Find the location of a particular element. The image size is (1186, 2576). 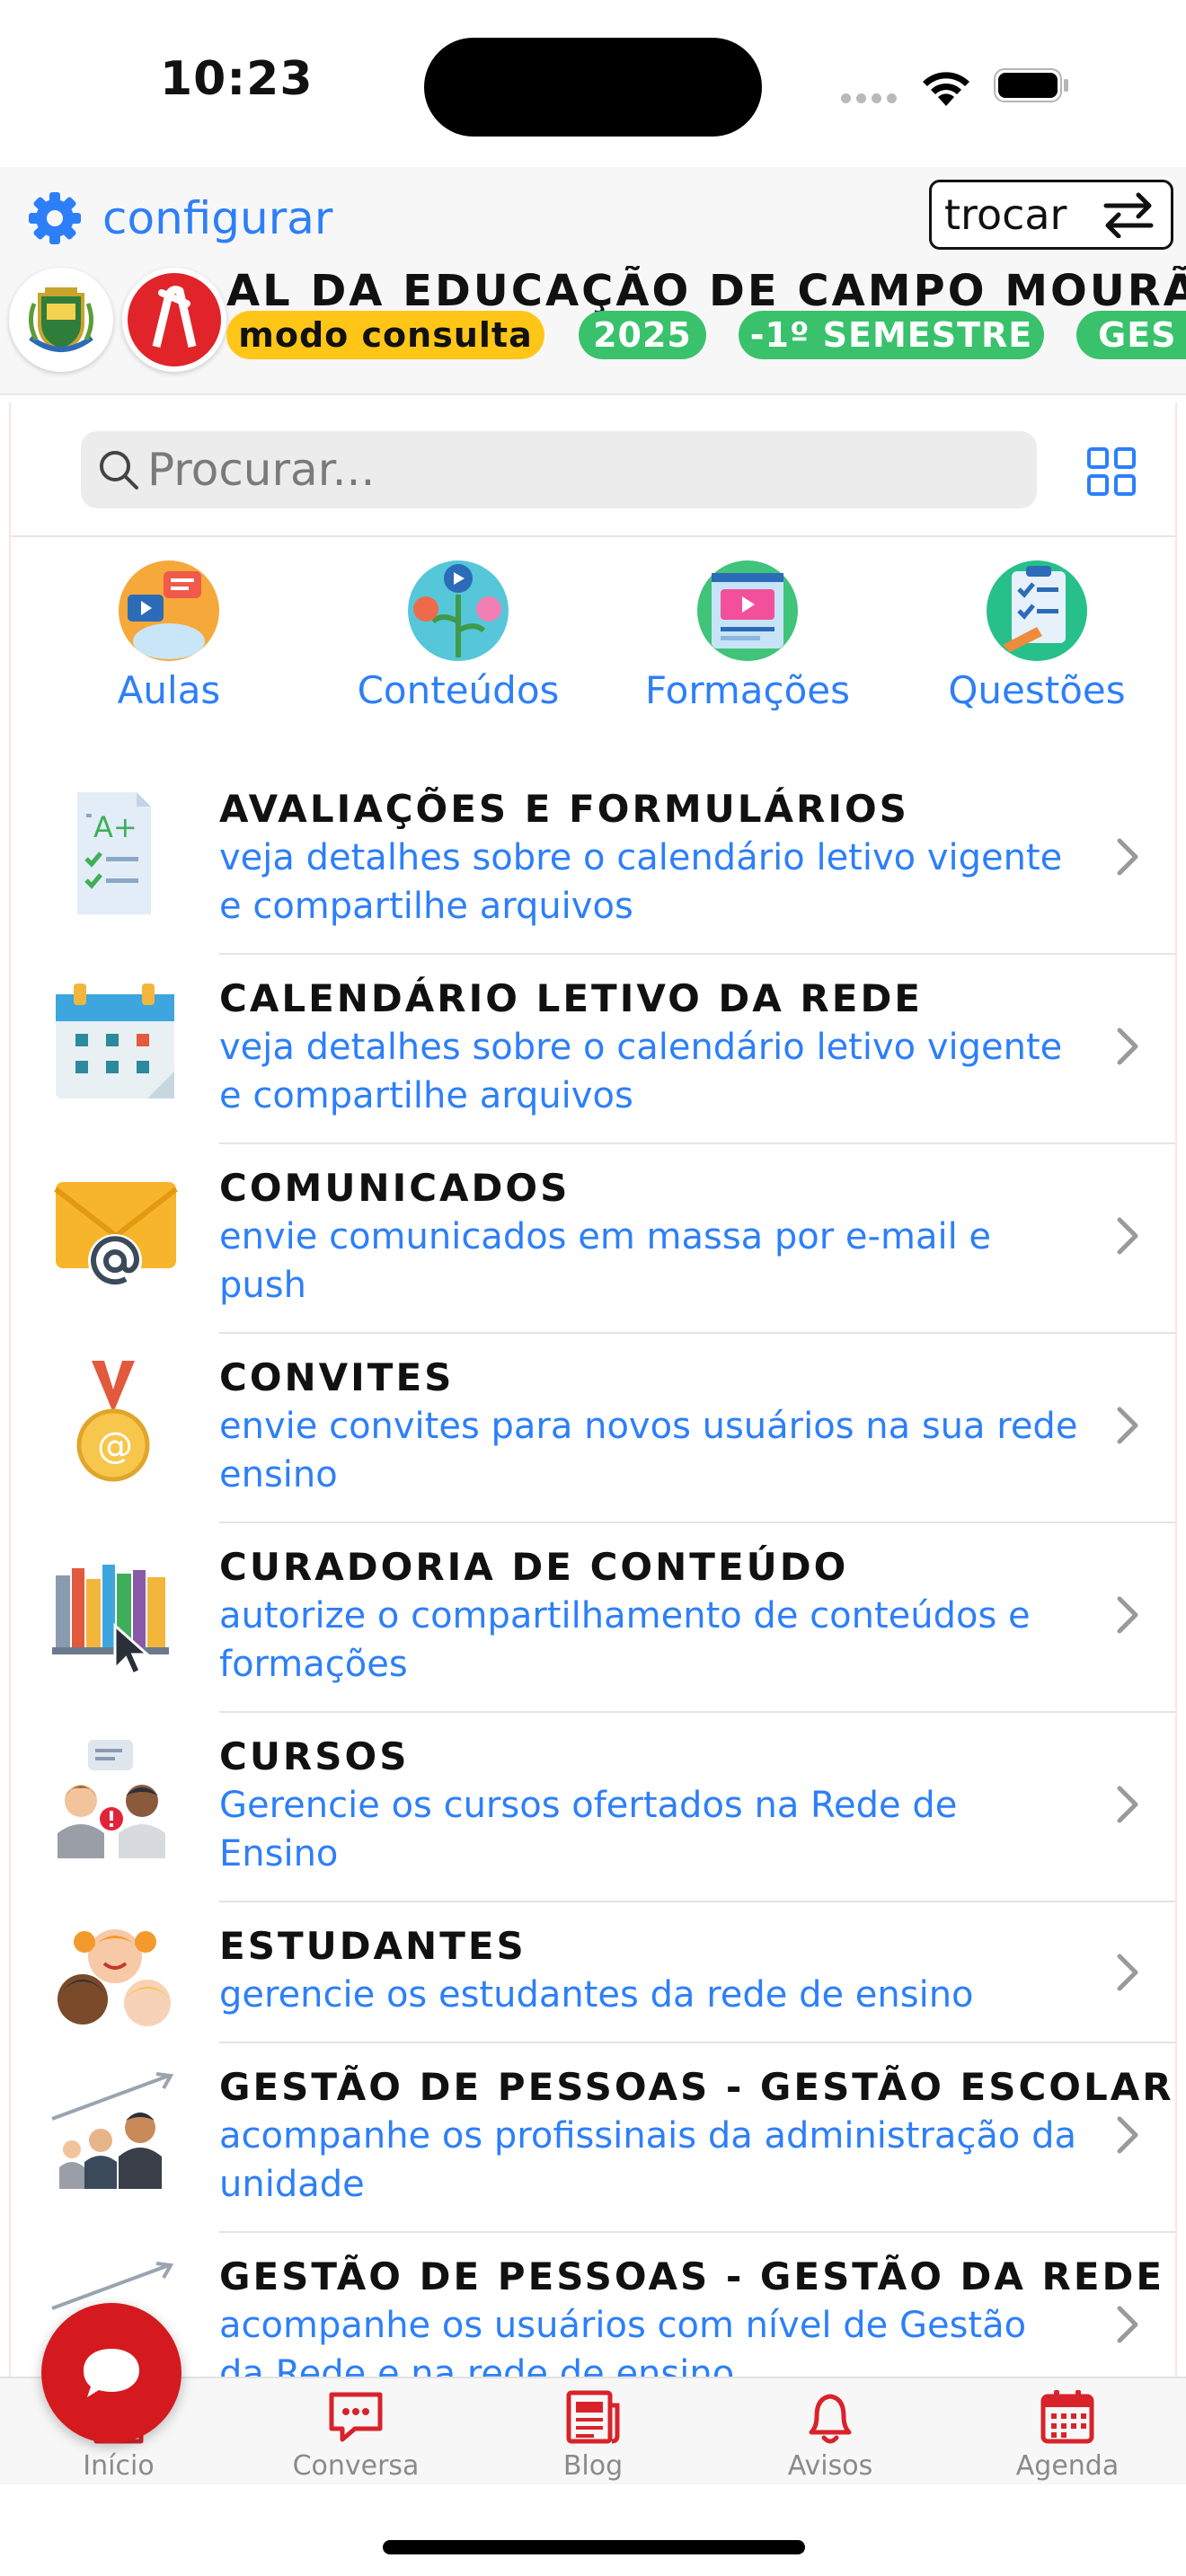

tab-label: Conversa is located at coordinates (356, 2466).